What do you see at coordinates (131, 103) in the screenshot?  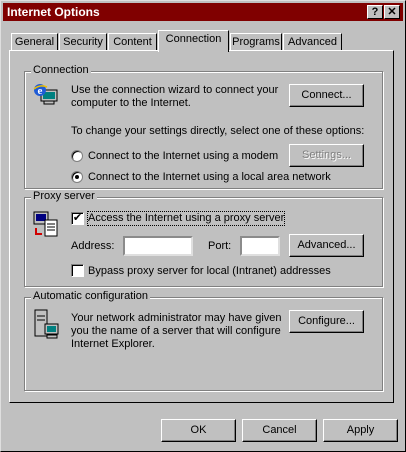 I see `wizard-description-line-2: computer to the Internet.` at bounding box center [131, 103].